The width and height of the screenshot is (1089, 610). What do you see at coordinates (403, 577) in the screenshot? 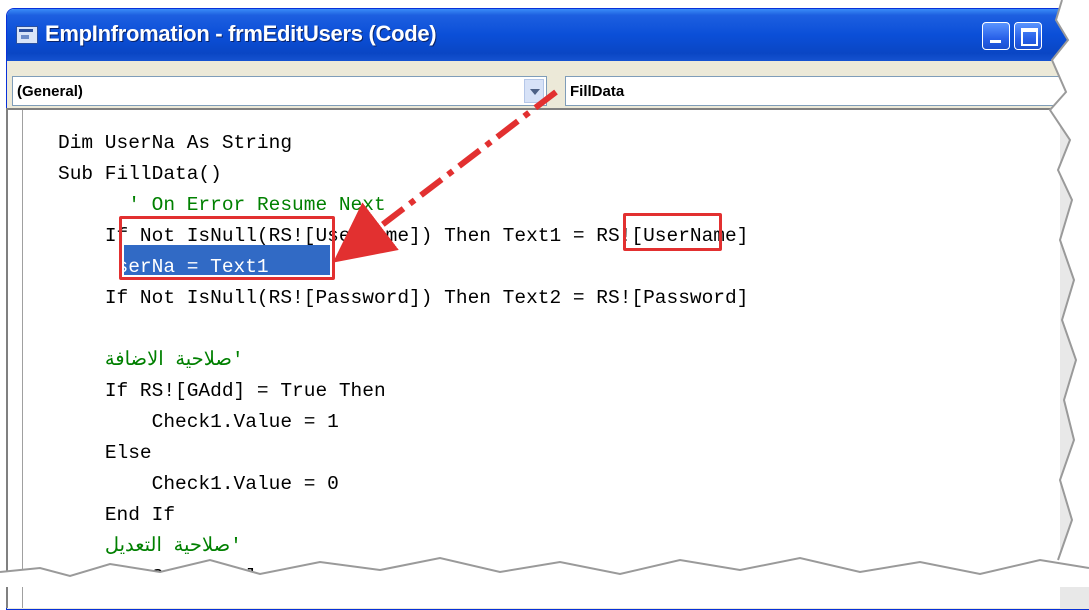
I see `code-line: If RS![GEdit] = True Then` at bounding box center [403, 577].